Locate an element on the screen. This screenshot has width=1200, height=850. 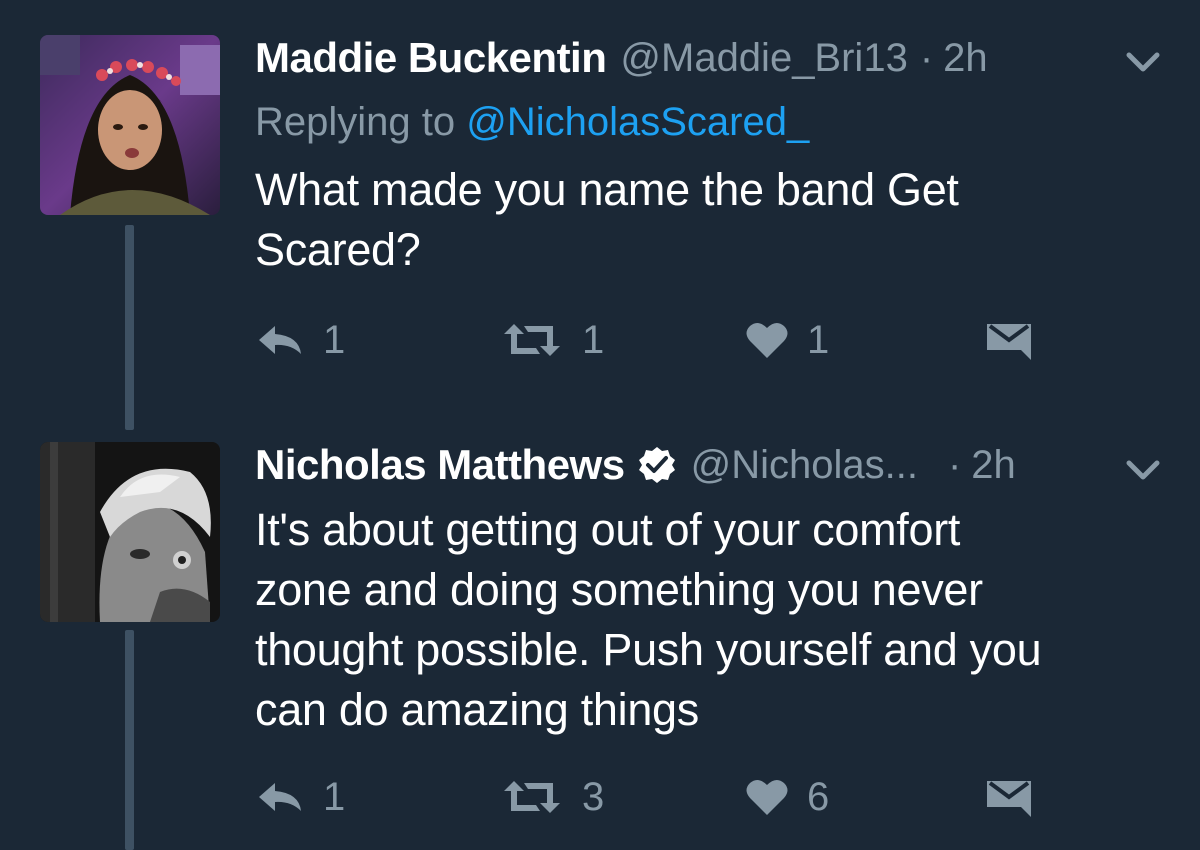
like-button: 1 is located at coordinates (787, 340).